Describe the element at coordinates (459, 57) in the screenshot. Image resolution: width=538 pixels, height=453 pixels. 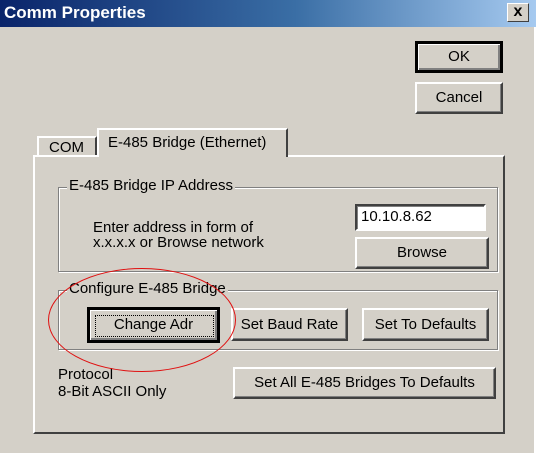
I see `ok-button: OK` at that location.